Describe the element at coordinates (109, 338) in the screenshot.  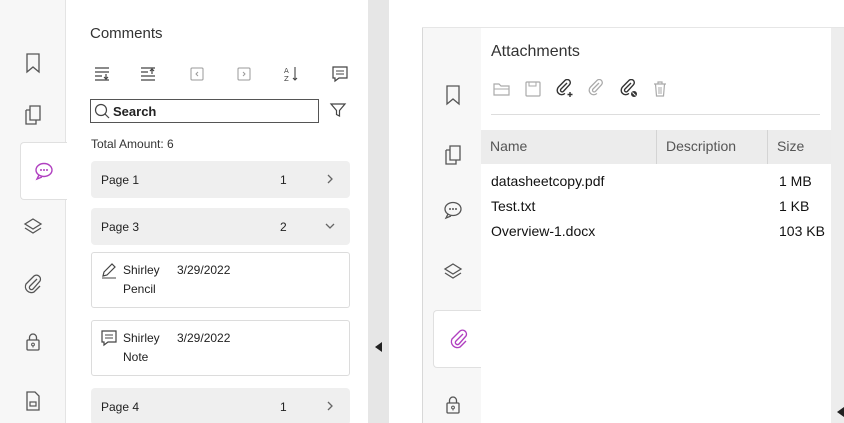
I see `note-icon` at that location.